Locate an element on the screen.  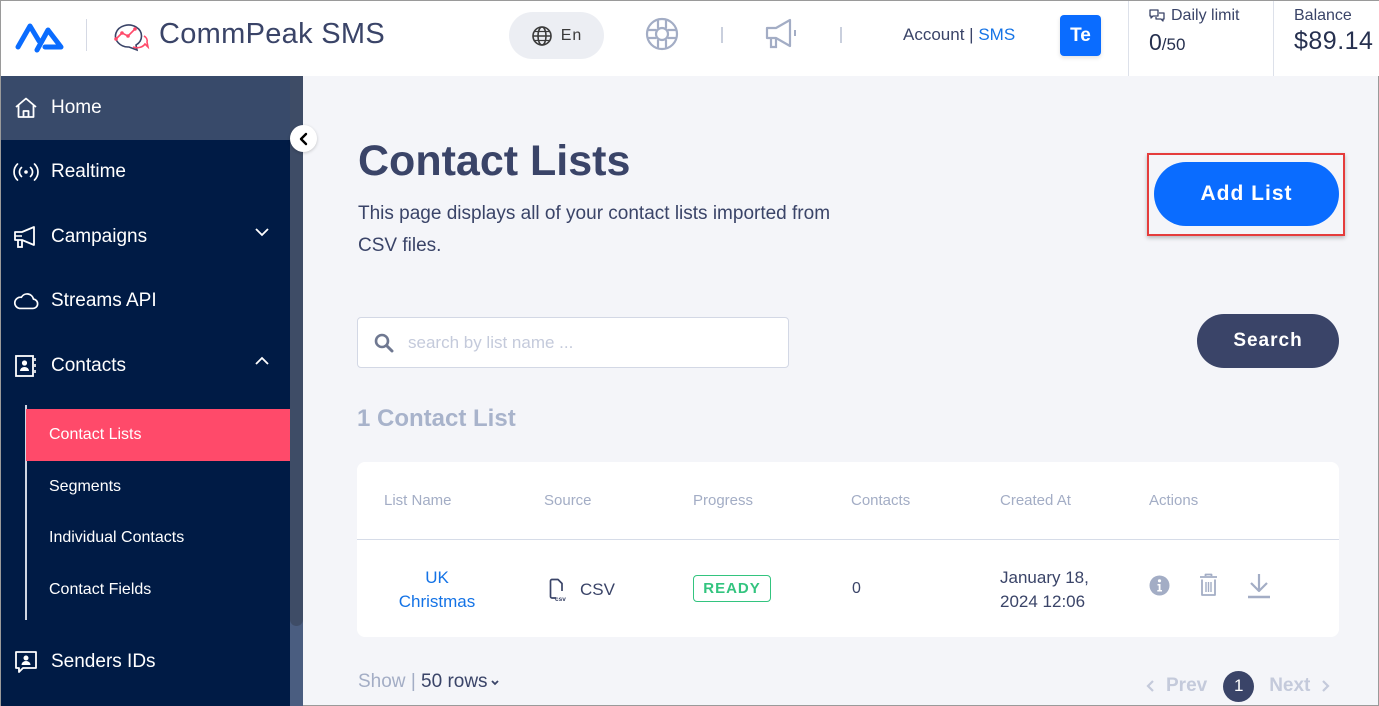
next-page-button: Next is located at coordinates (1299, 686).